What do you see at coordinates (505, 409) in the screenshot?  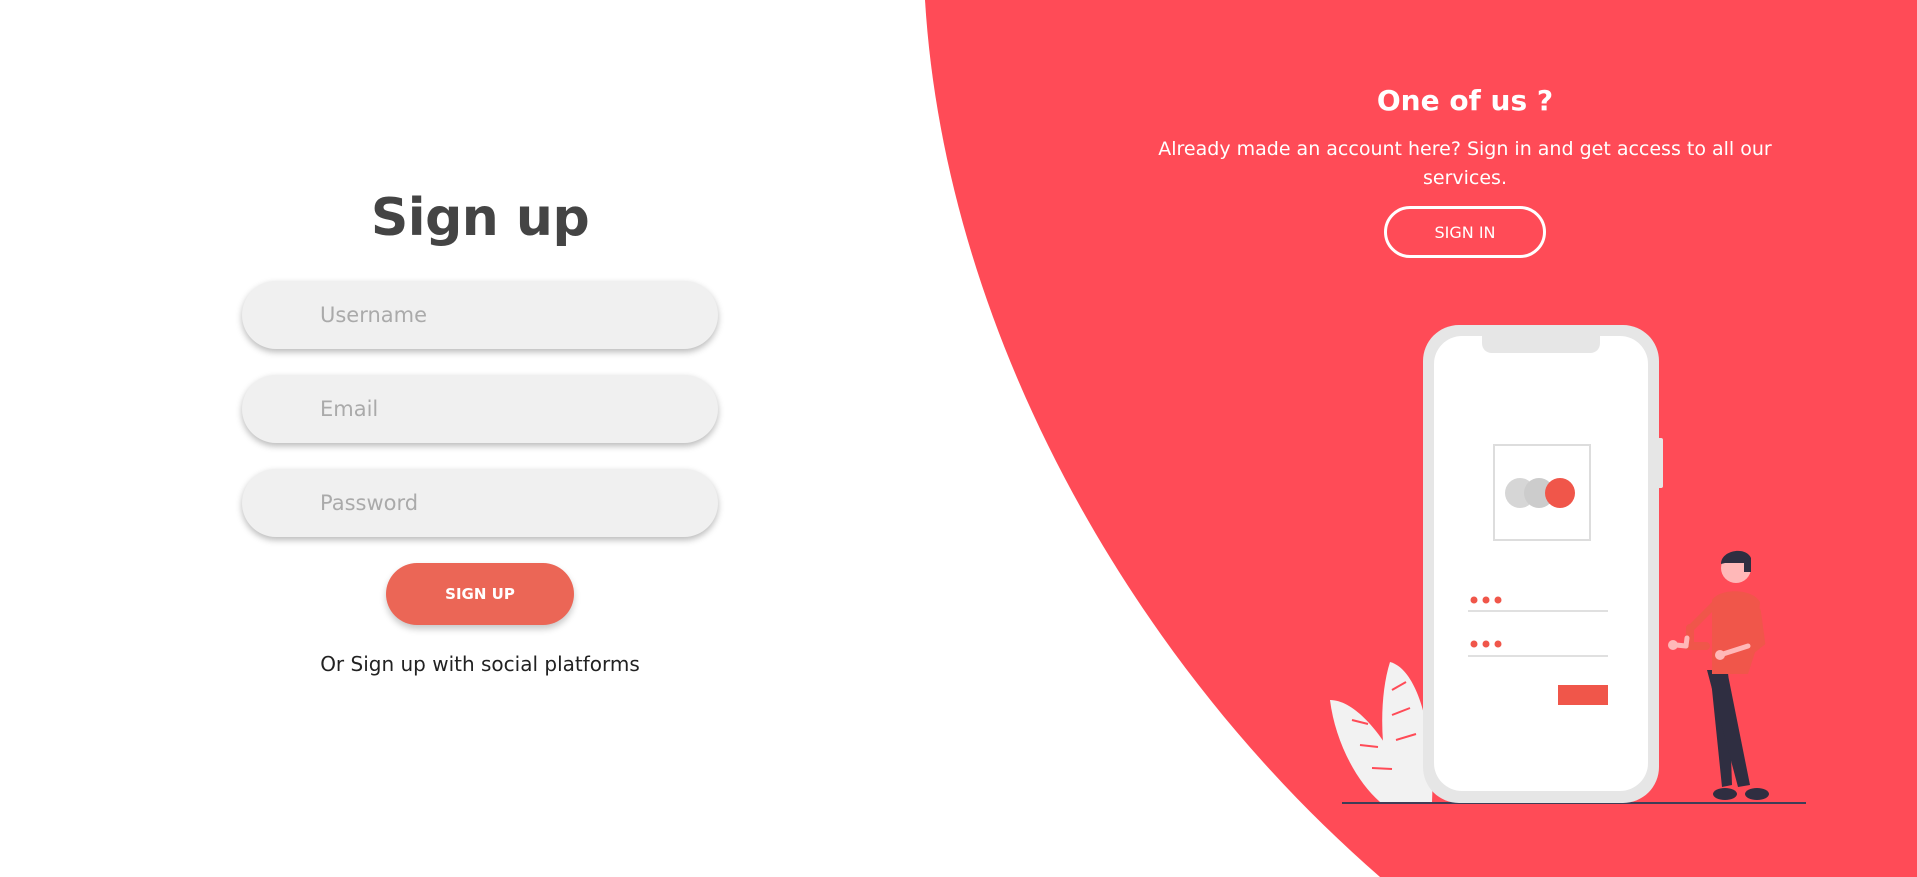 I see `email-input` at bounding box center [505, 409].